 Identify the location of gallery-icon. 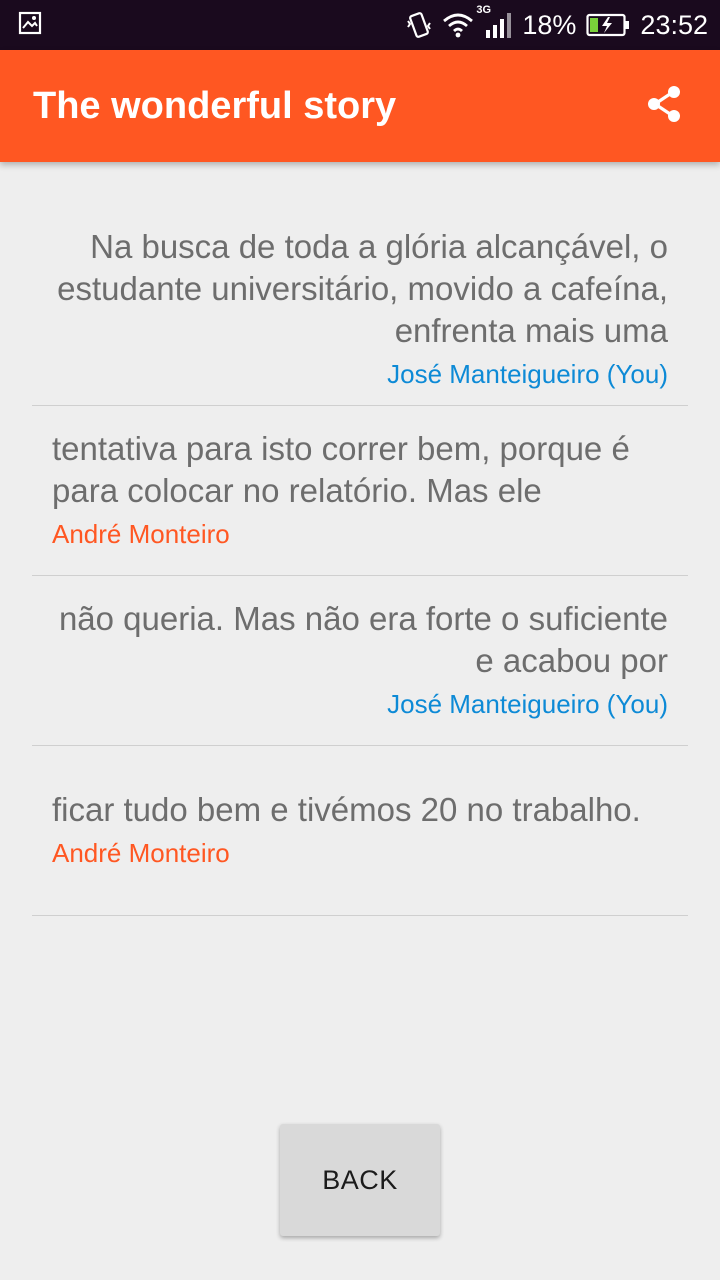
(30, 25).